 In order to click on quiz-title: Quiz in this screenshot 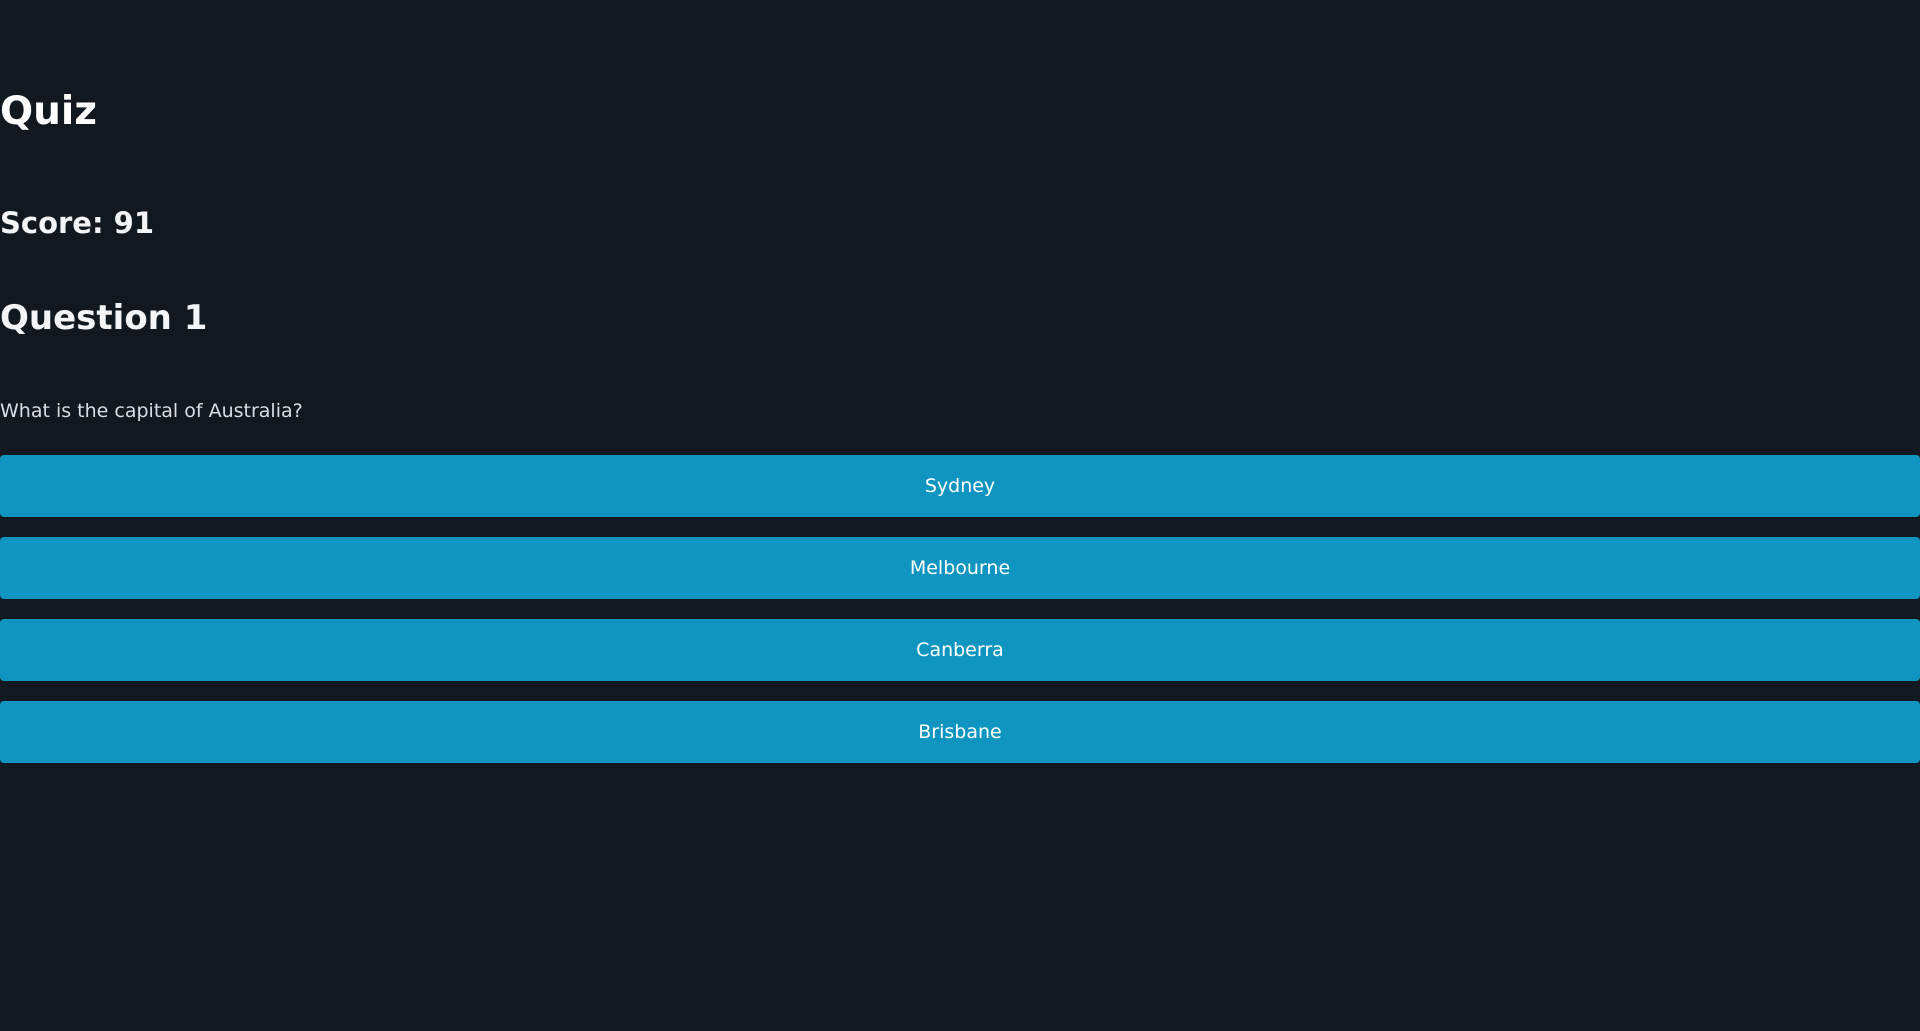, I will do `click(48, 111)`.